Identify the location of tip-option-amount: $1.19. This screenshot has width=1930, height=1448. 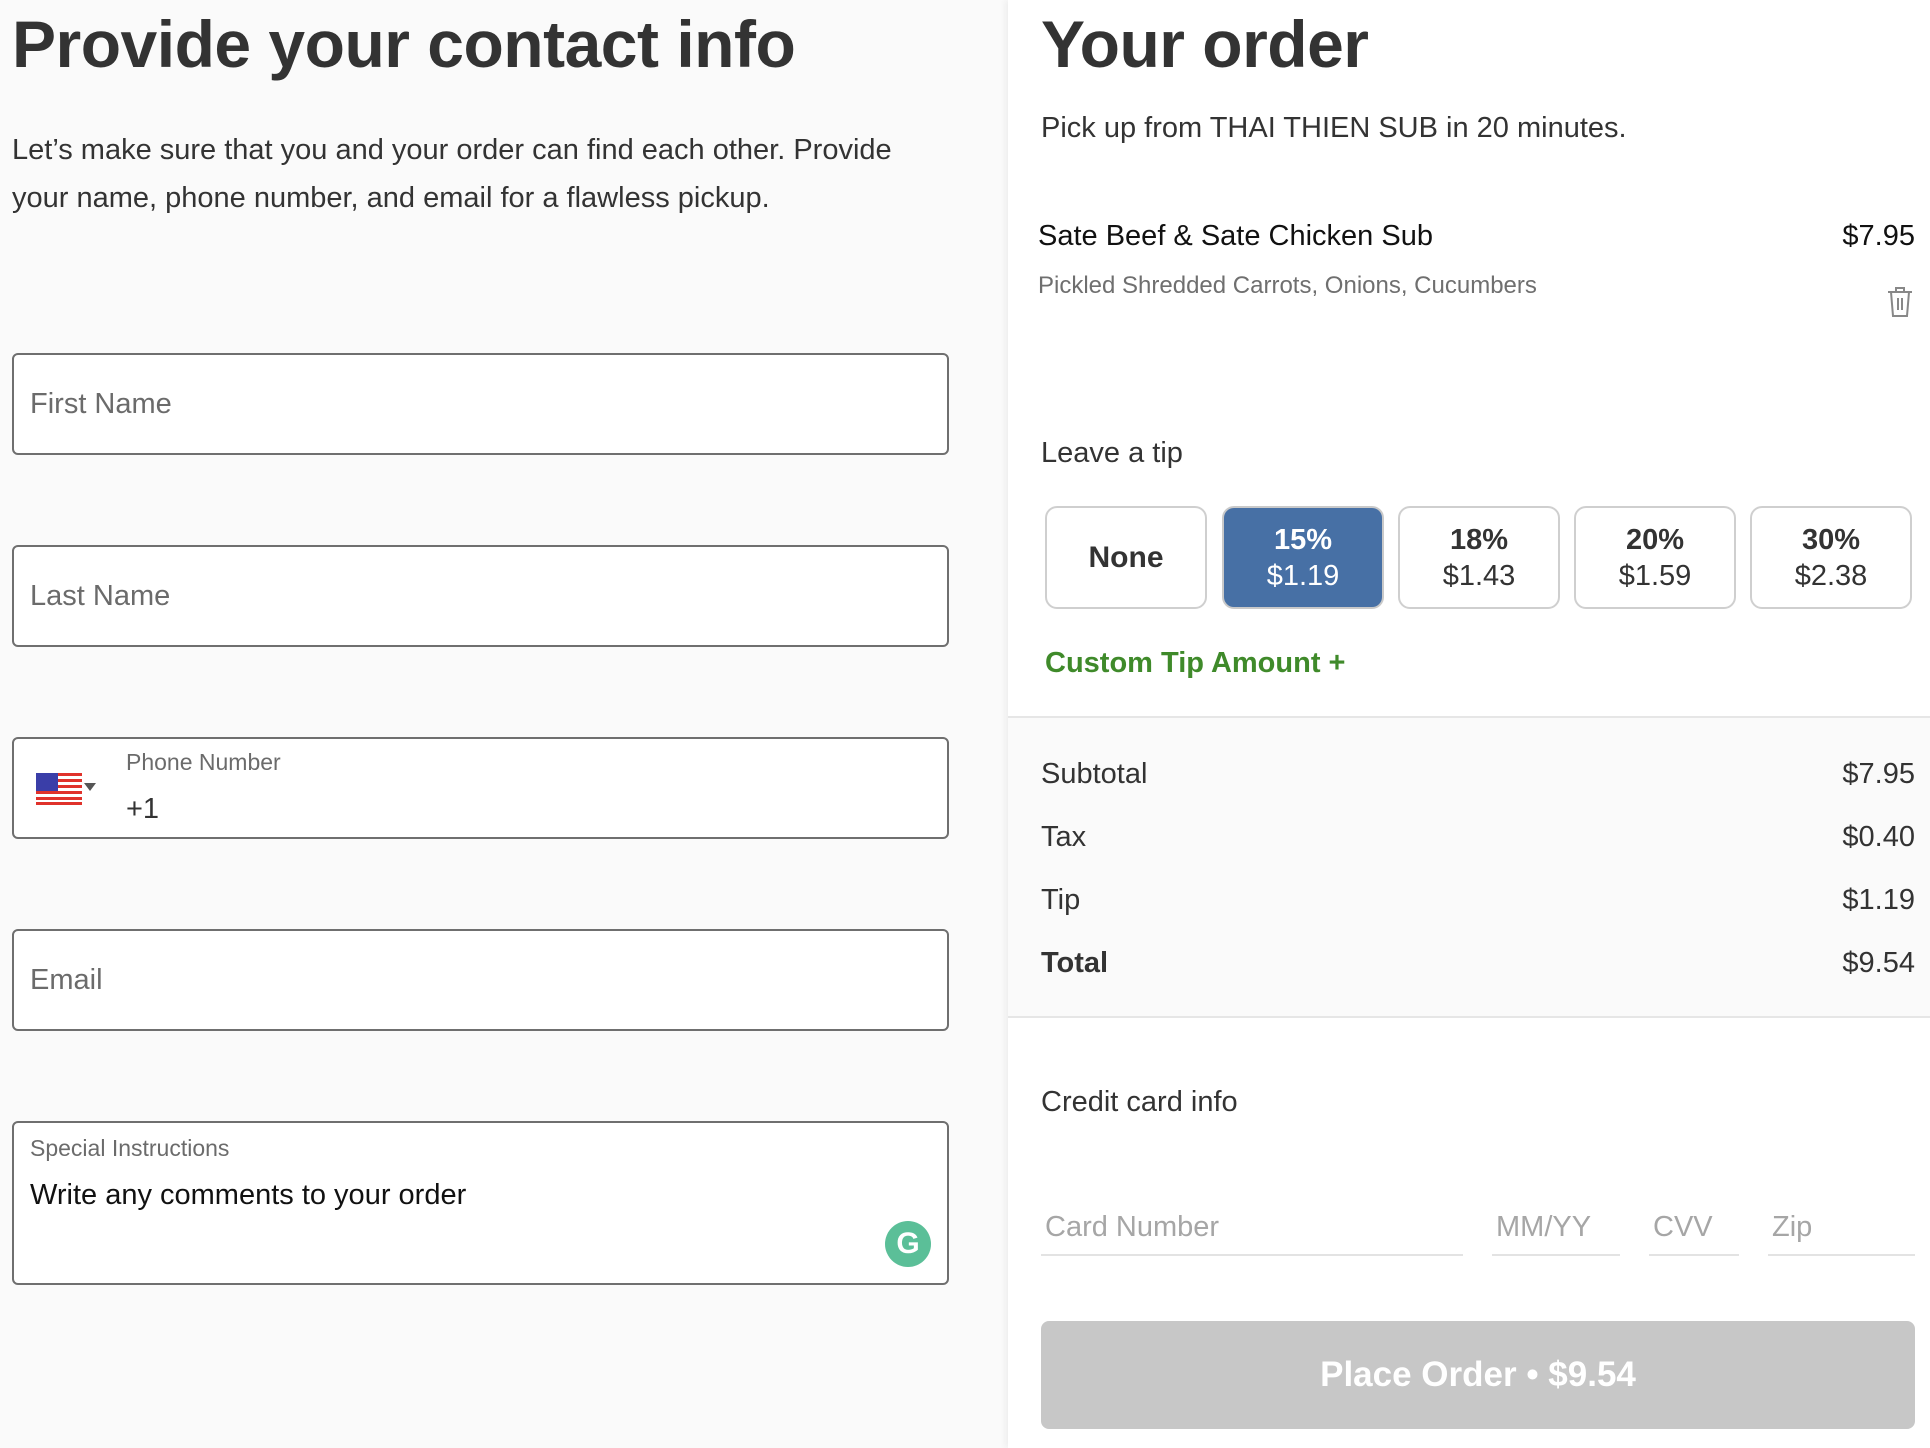
(1303, 575).